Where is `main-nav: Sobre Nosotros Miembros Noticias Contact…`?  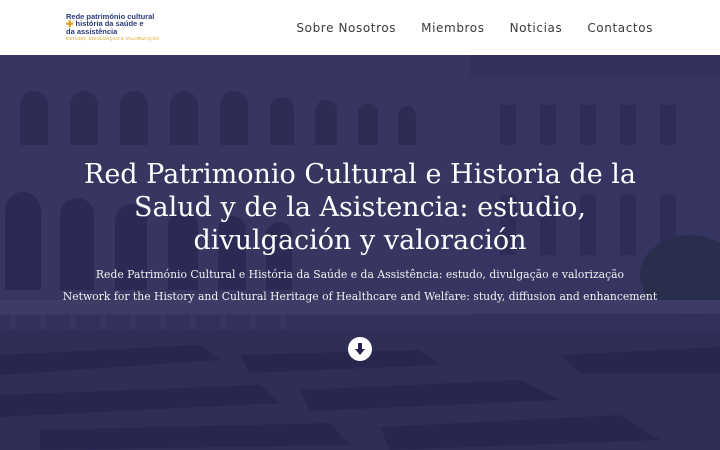
main-nav: Sobre Nosotros Miembros Noticias Contact… is located at coordinates (474, 28).